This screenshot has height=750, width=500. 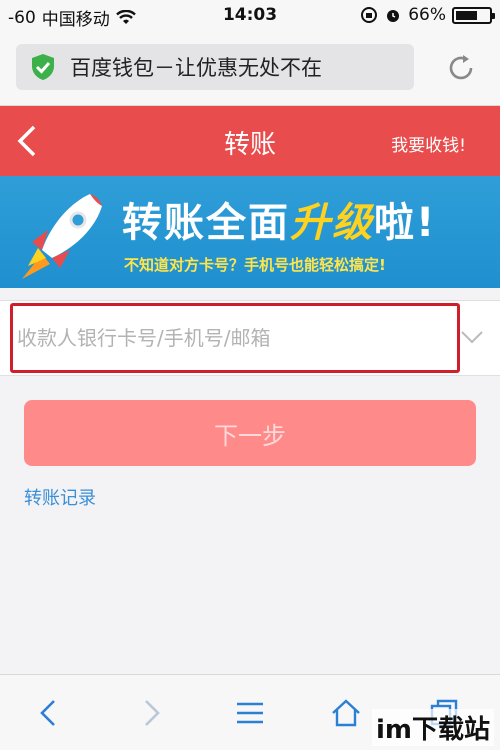 I want to click on banner-subtitle: 不知道对方卡号？手机号也能轻松搞定!, so click(x=255, y=265).